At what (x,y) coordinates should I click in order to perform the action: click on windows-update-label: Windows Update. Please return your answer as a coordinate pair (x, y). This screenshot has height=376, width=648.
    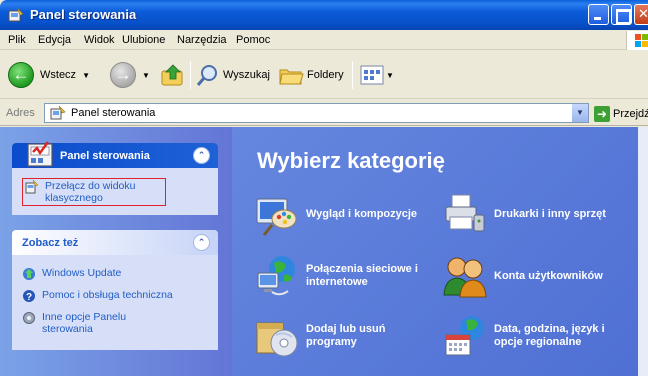
    Looking at the image, I should click on (82, 273).